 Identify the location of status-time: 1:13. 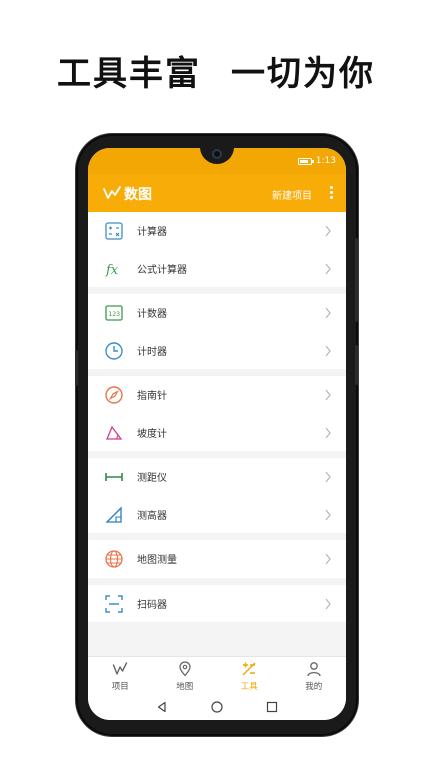
(325, 161).